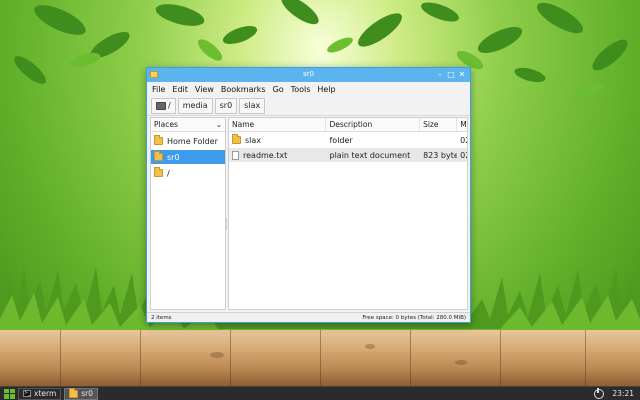  Describe the element at coordinates (253, 140) in the screenshot. I see `file-name: slax` at that location.